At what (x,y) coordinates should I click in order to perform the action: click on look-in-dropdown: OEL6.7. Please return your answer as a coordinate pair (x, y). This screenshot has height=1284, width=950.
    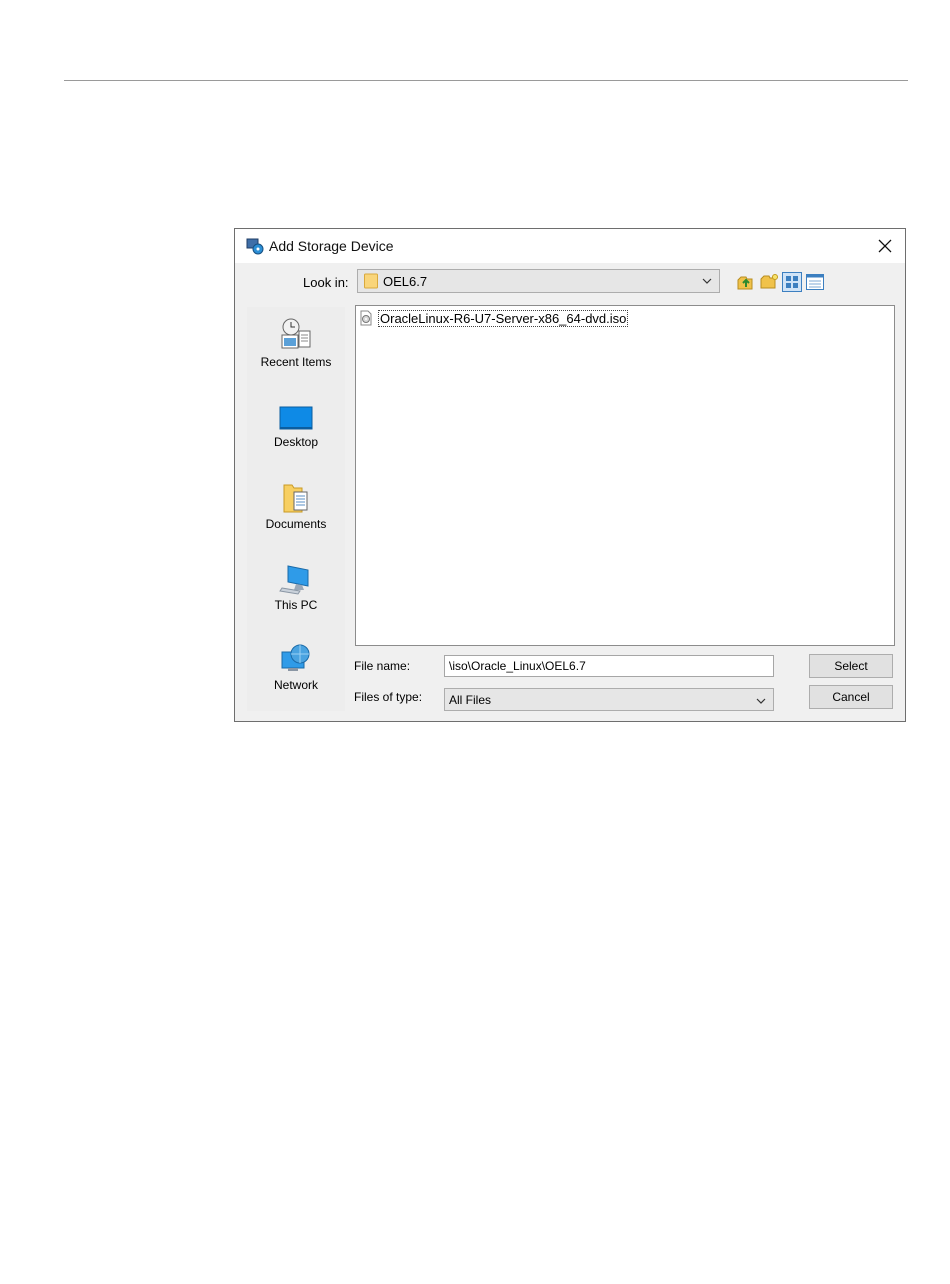
    Looking at the image, I should click on (538, 281).